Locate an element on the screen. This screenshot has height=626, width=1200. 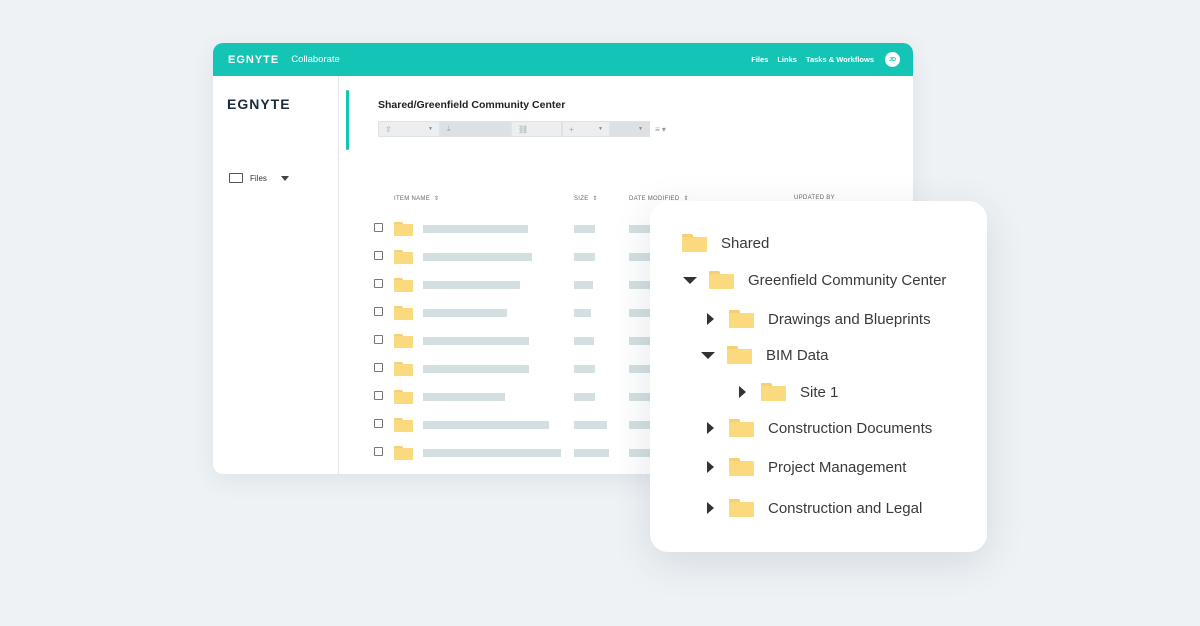
upload-icon: ⇪ is located at coordinates (388, 129).